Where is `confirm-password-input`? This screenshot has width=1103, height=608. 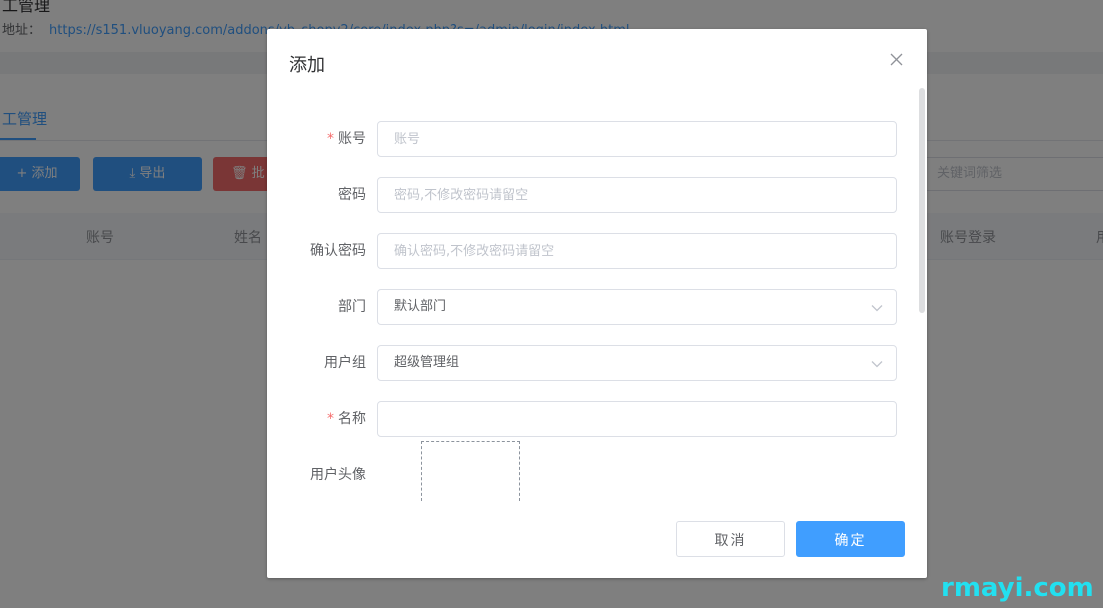
confirm-password-input is located at coordinates (637, 251).